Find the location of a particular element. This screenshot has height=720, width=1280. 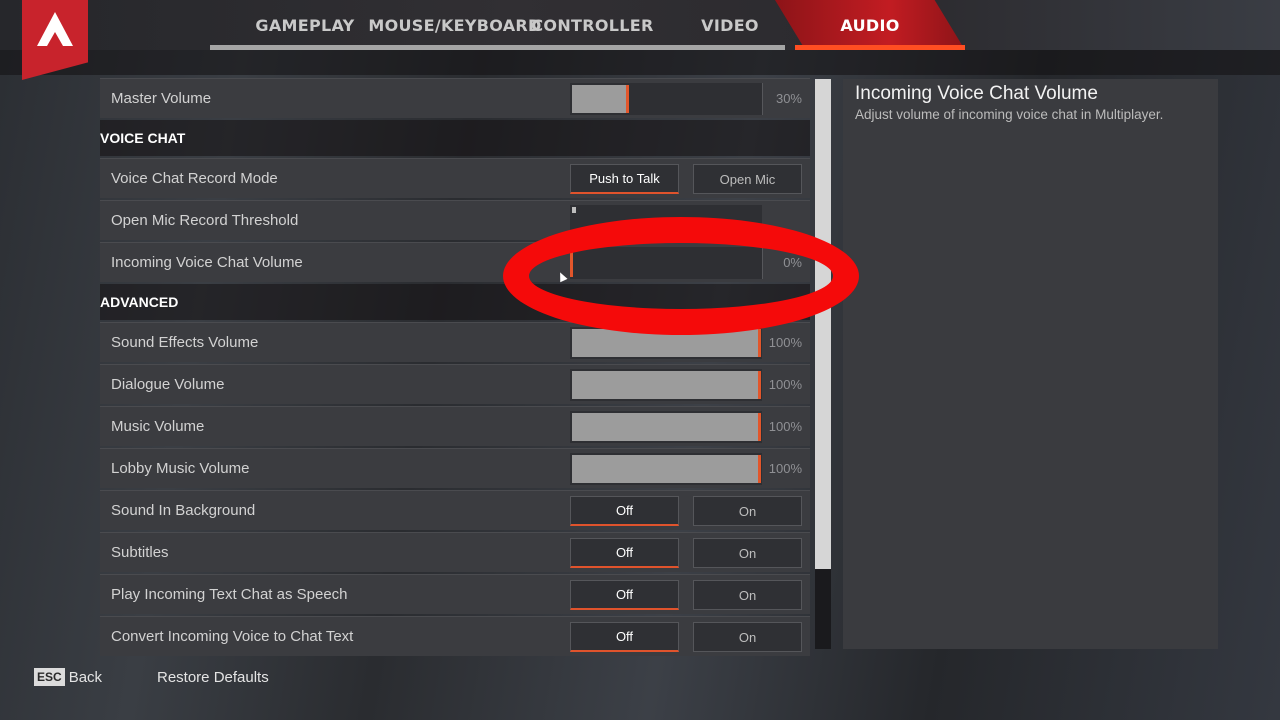

settings-scrollbar is located at coordinates (823, 364).